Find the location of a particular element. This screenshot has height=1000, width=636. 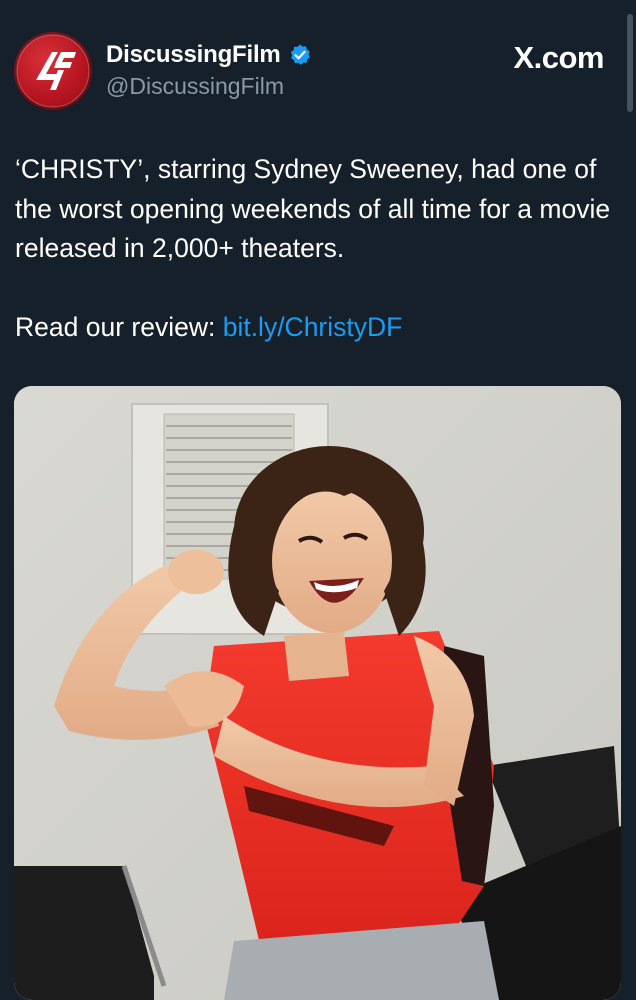

handle: @DiscussingFilm is located at coordinates (209, 86).